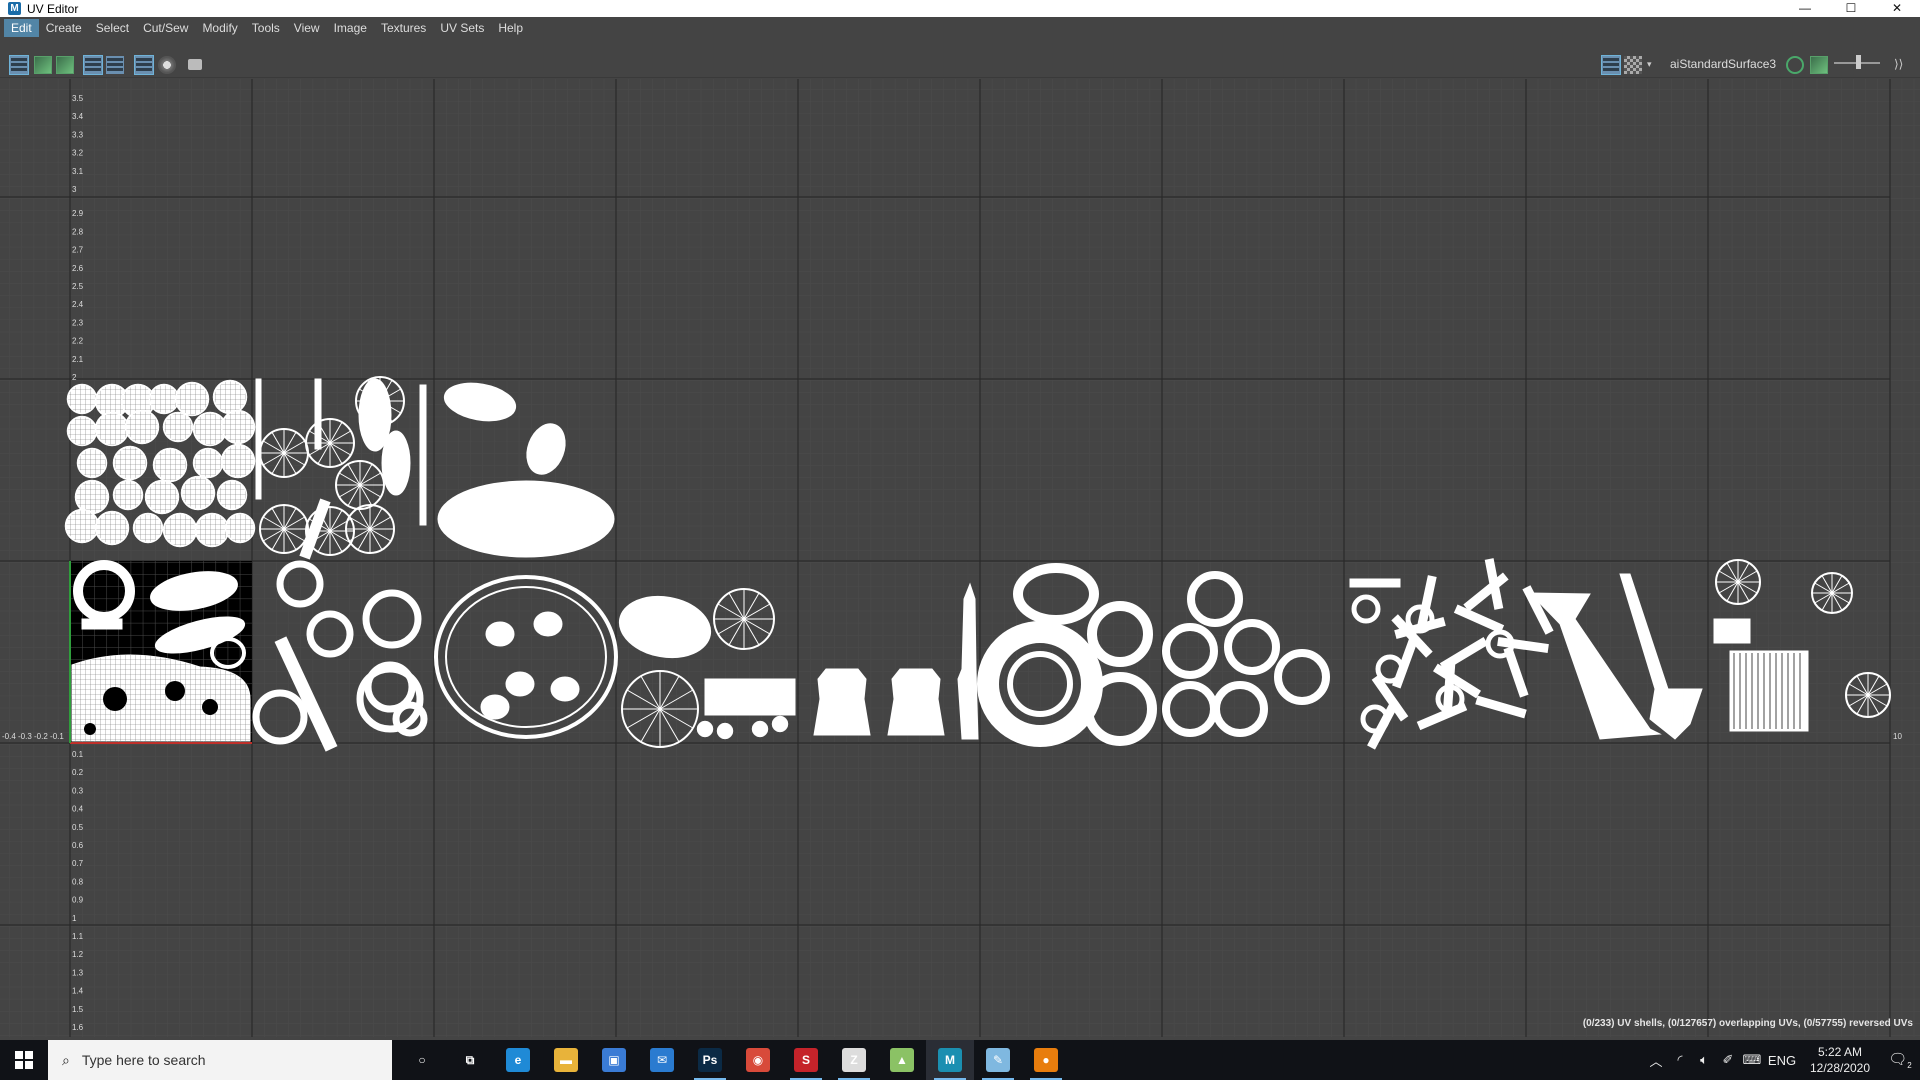 Image resolution: width=1920 pixels, height=1080 pixels. I want to click on menu-view: View, so click(307, 28).